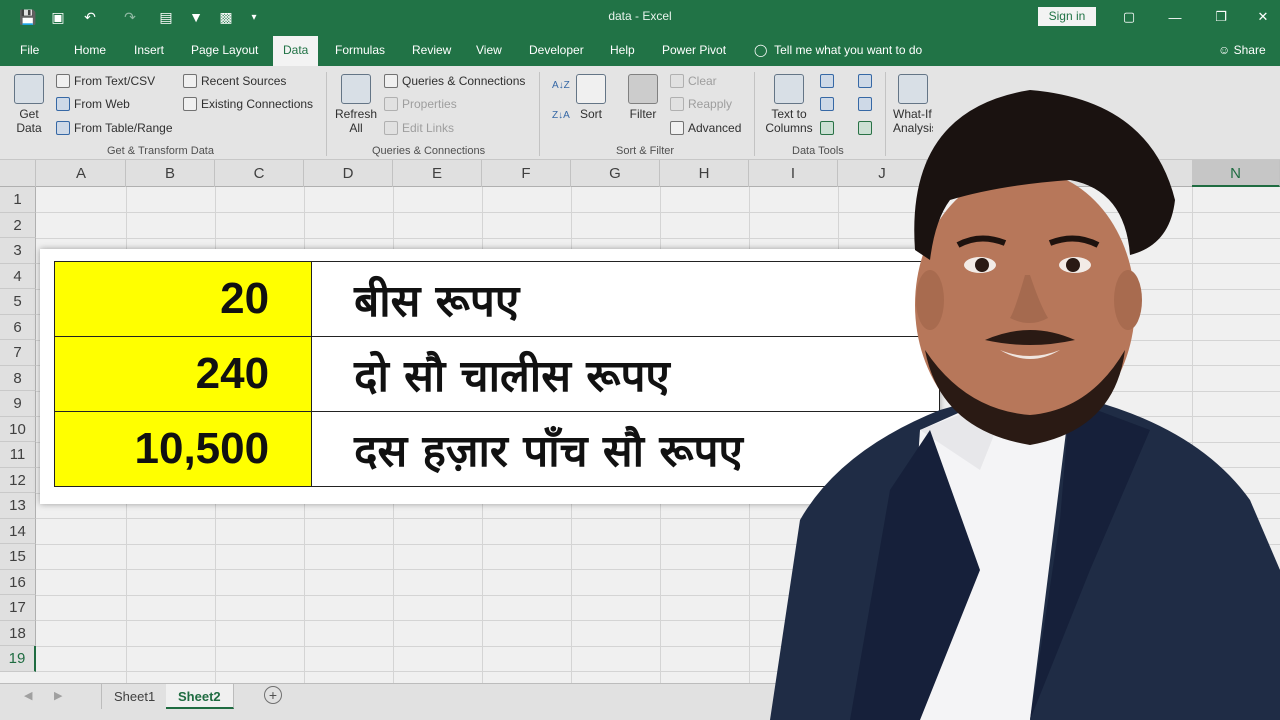  Describe the element at coordinates (1221, 17) in the screenshot. I see `restore-icon: ❐` at that location.